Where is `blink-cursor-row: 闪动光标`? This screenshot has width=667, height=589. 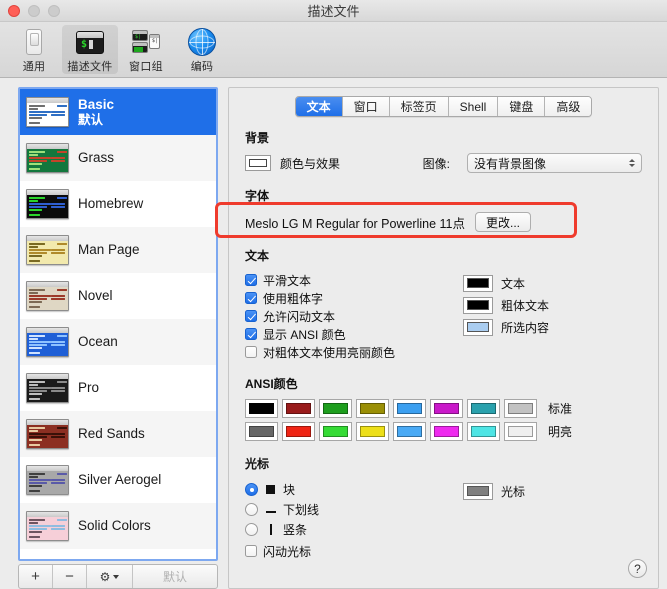
blink-cursor-row: 闪动光标 is located at coordinates (354, 551).